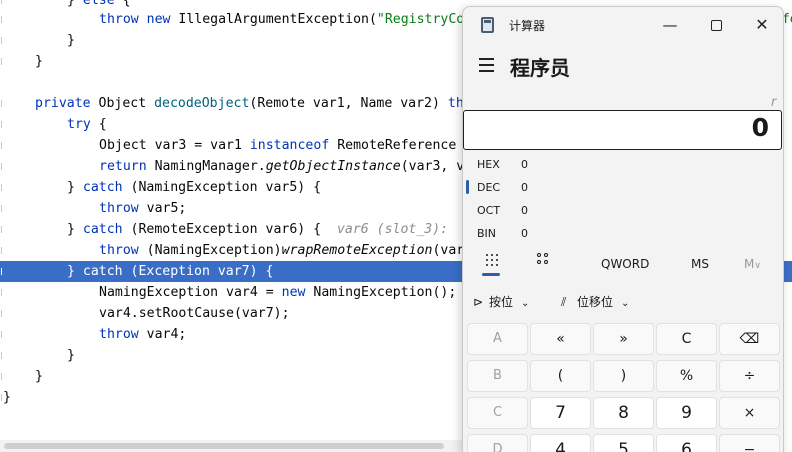 The width and height of the screenshot is (792, 452). What do you see at coordinates (749, 339) in the screenshot?
I see `key-backspace-button: ⌫` at bounding box center [749, 339].